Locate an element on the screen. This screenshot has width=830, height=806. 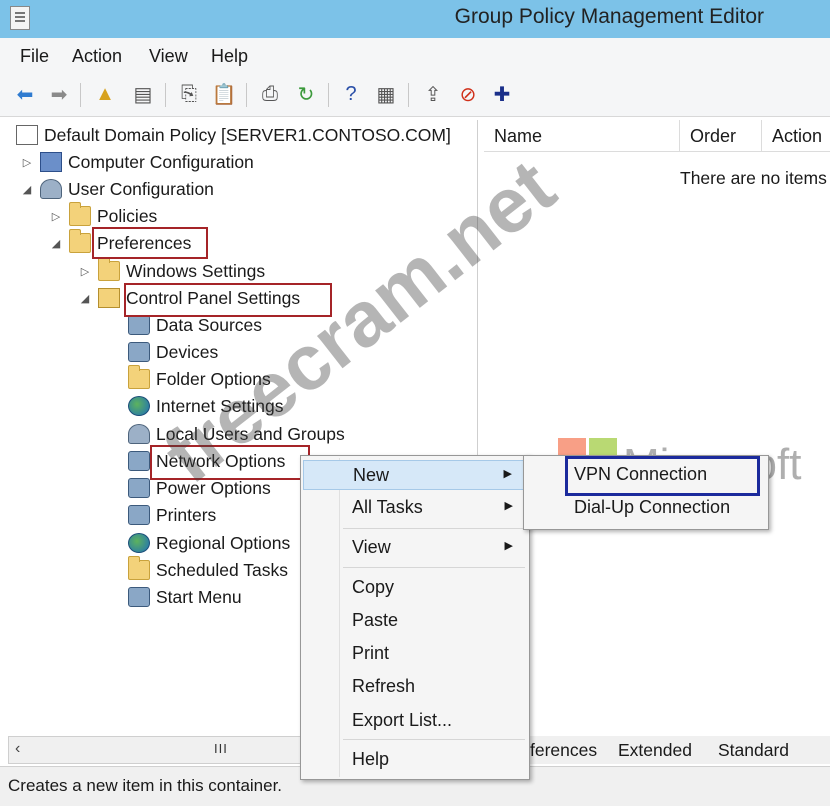
start-menu-icon is located at coordinates (139, 597).